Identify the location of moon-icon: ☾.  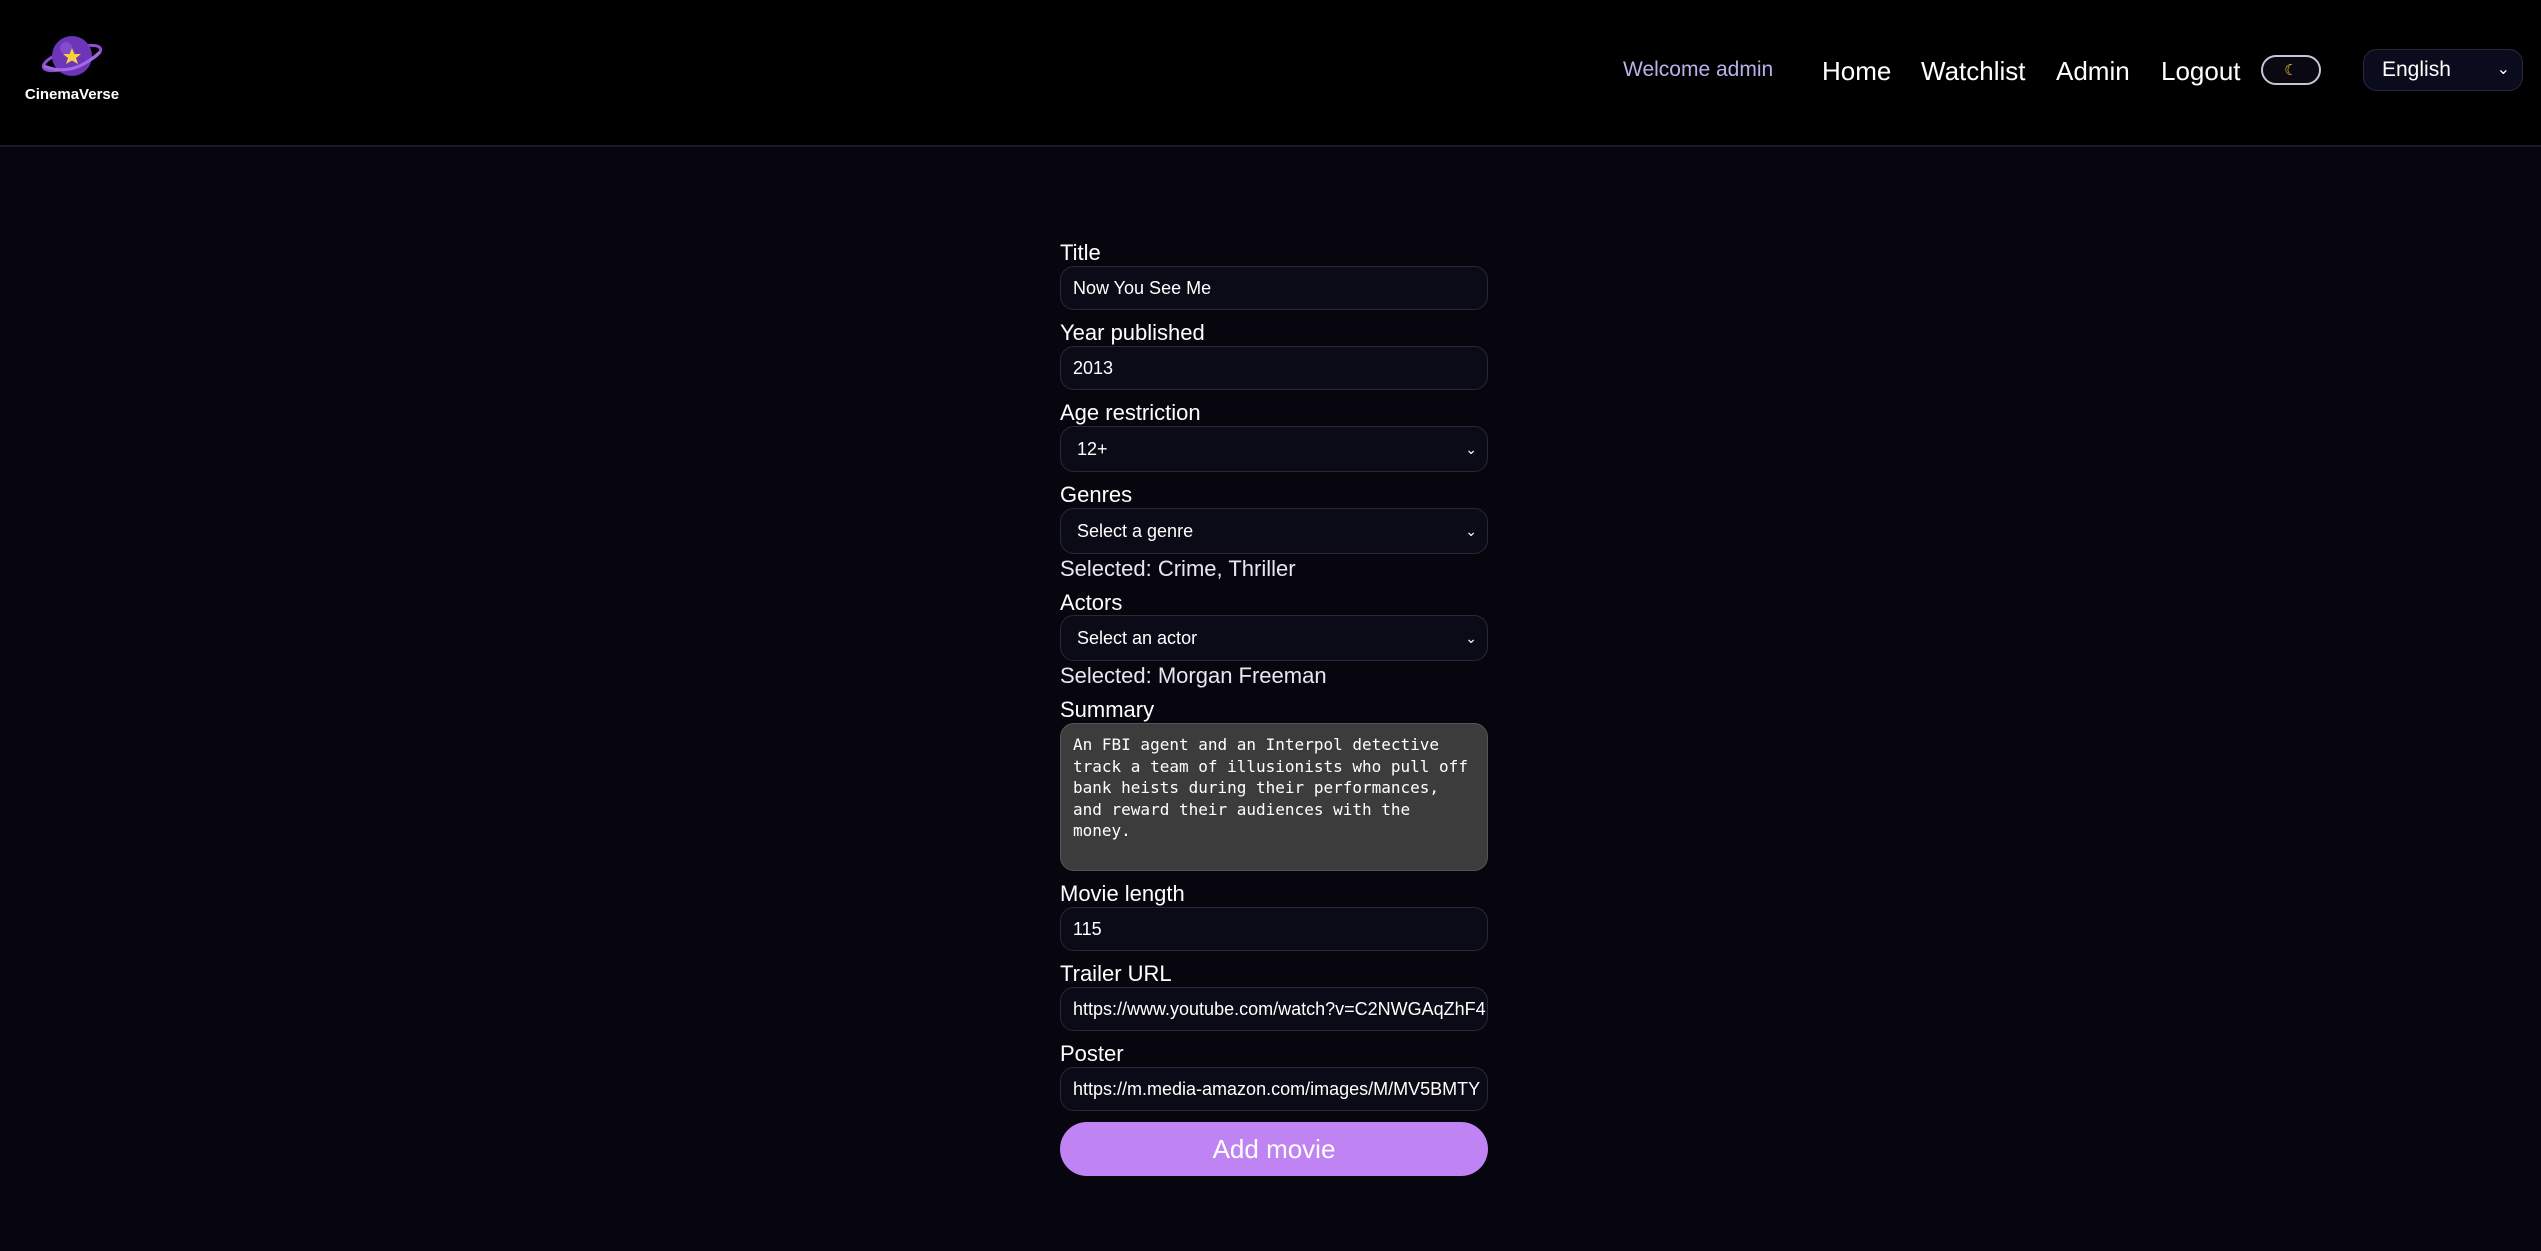
(2291, 70).